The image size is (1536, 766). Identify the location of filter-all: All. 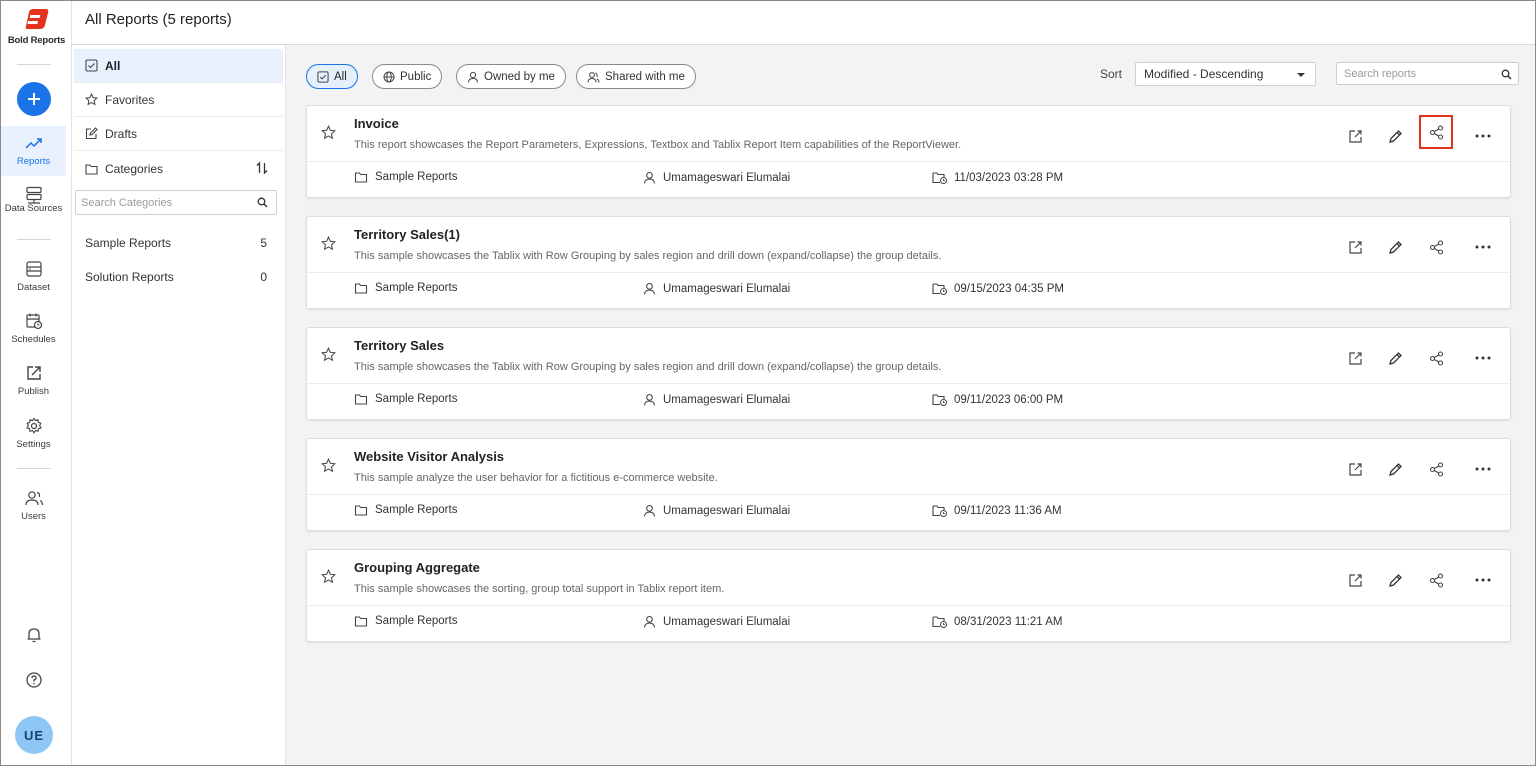
(178, 66).